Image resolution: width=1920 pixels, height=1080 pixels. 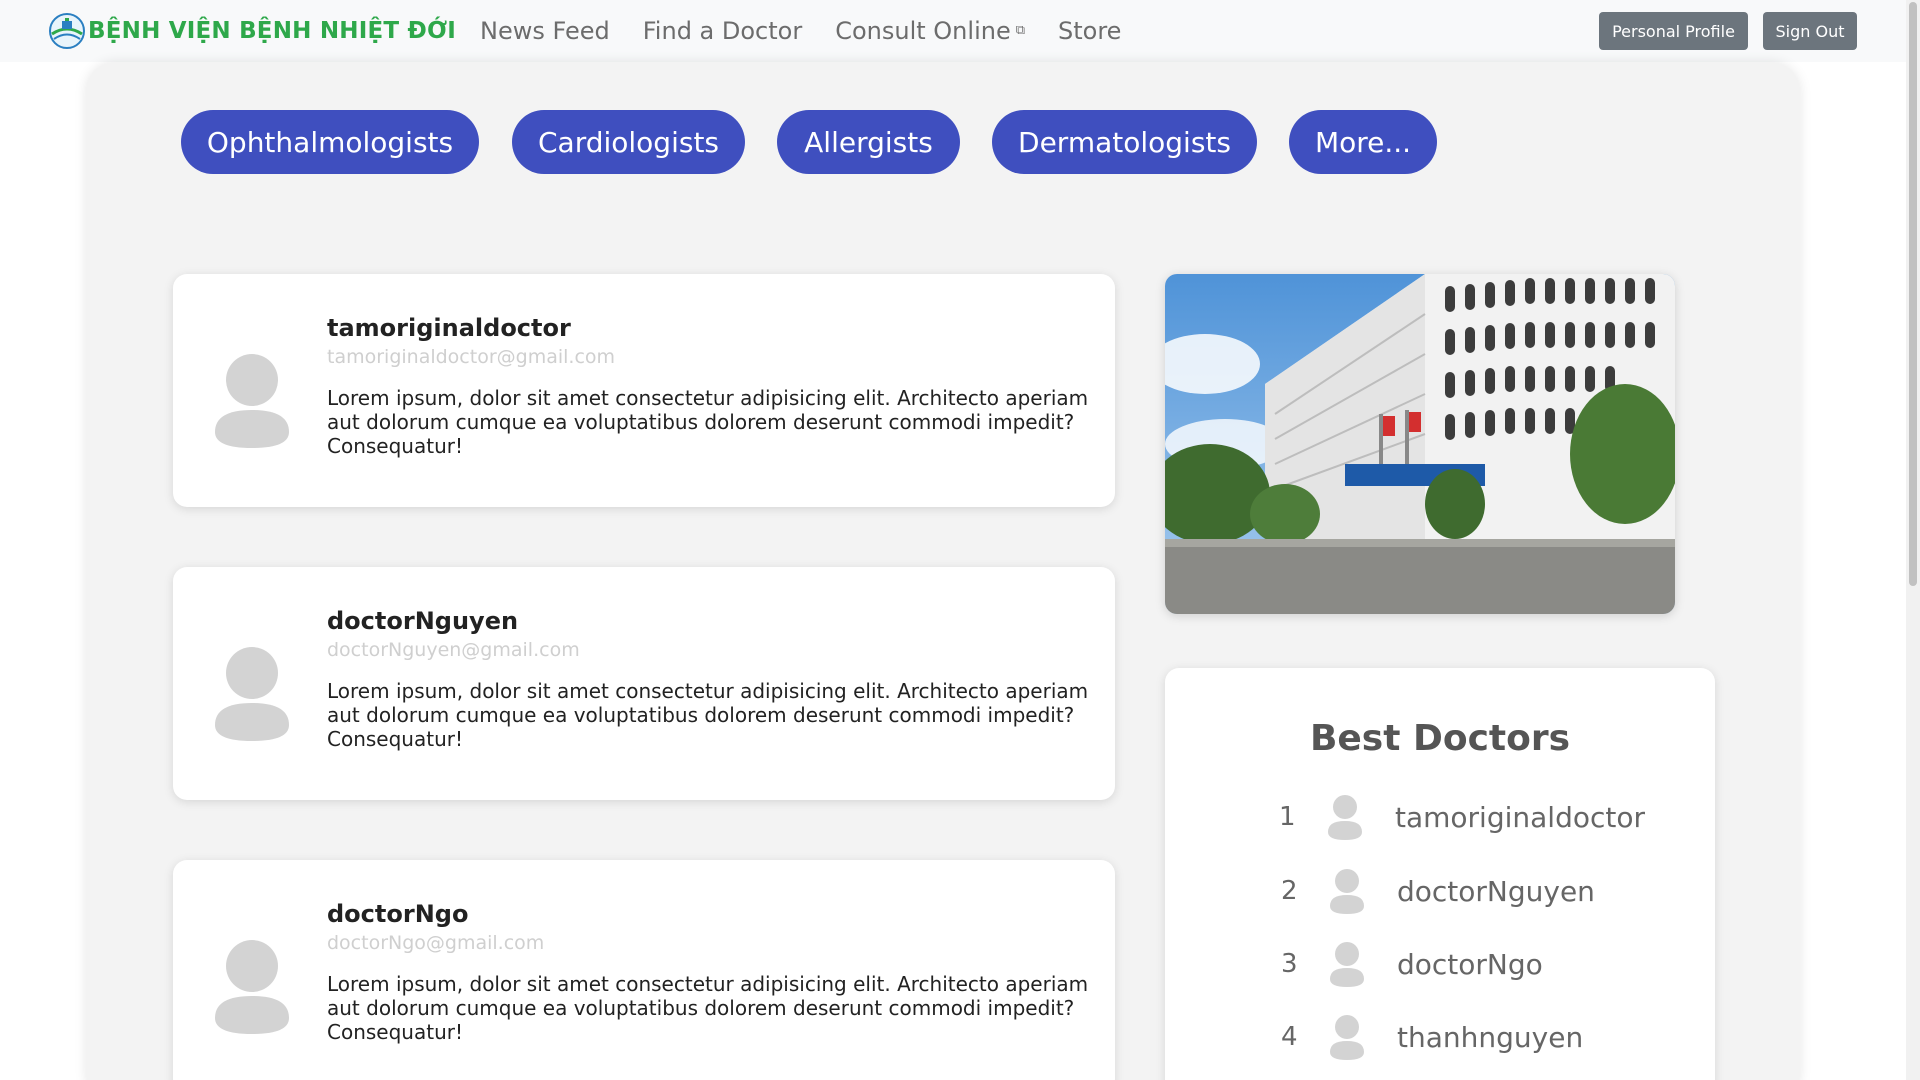 I want to click on page-scrollbar, so click(x=1913, y=540).